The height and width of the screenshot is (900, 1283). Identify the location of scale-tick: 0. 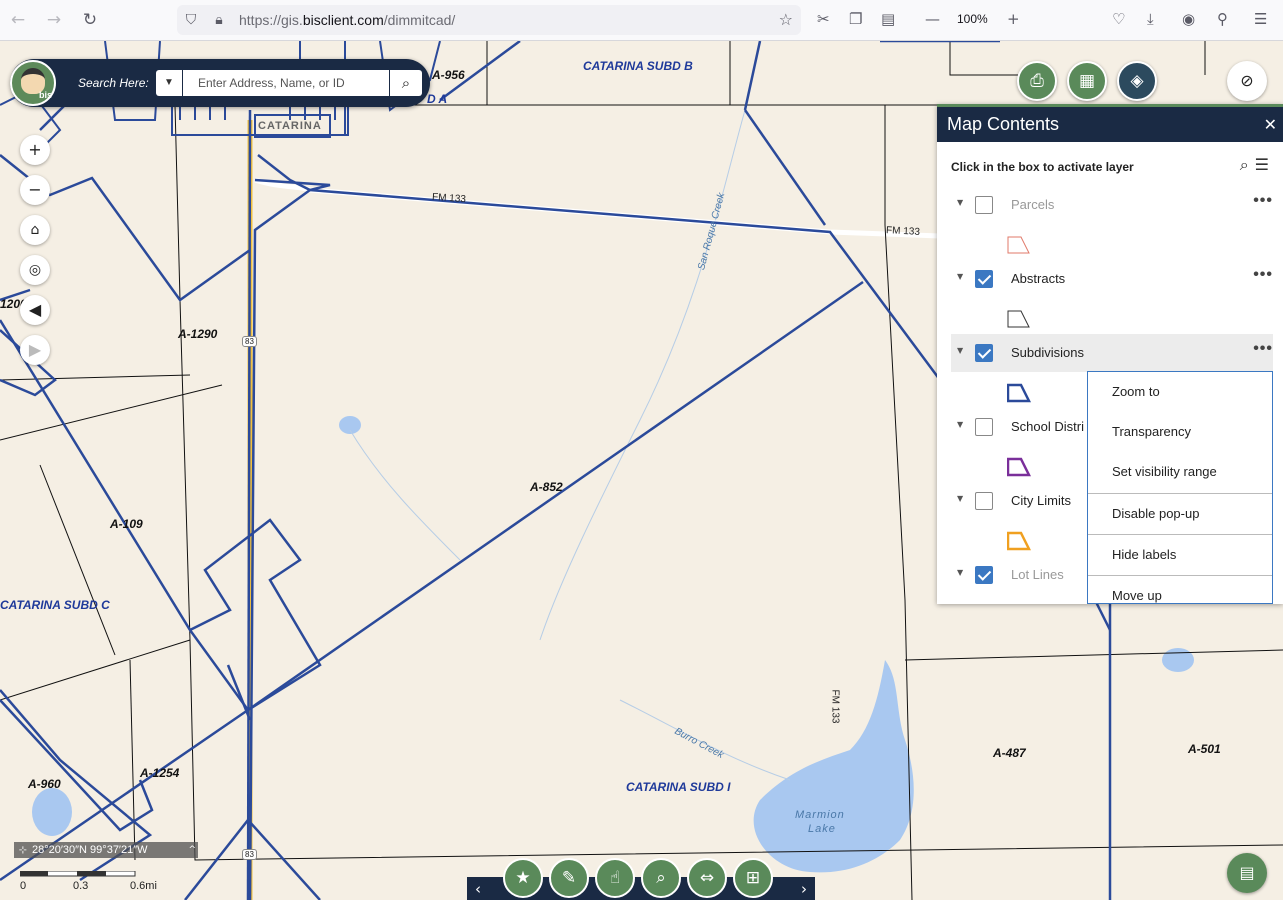
(23, 886).